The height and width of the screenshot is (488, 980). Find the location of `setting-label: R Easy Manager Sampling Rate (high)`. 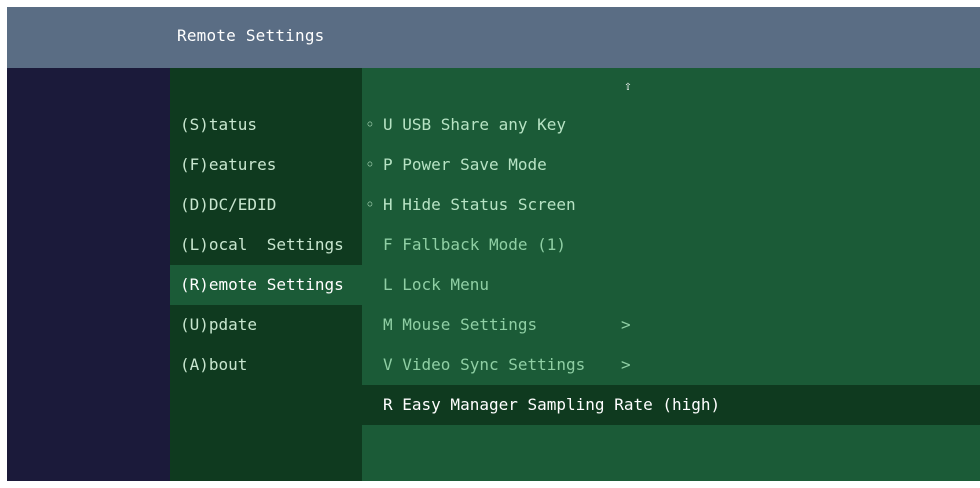

setting-label: R Easy Manager Sampling Rate (high) is located at coordinates (552, 404).